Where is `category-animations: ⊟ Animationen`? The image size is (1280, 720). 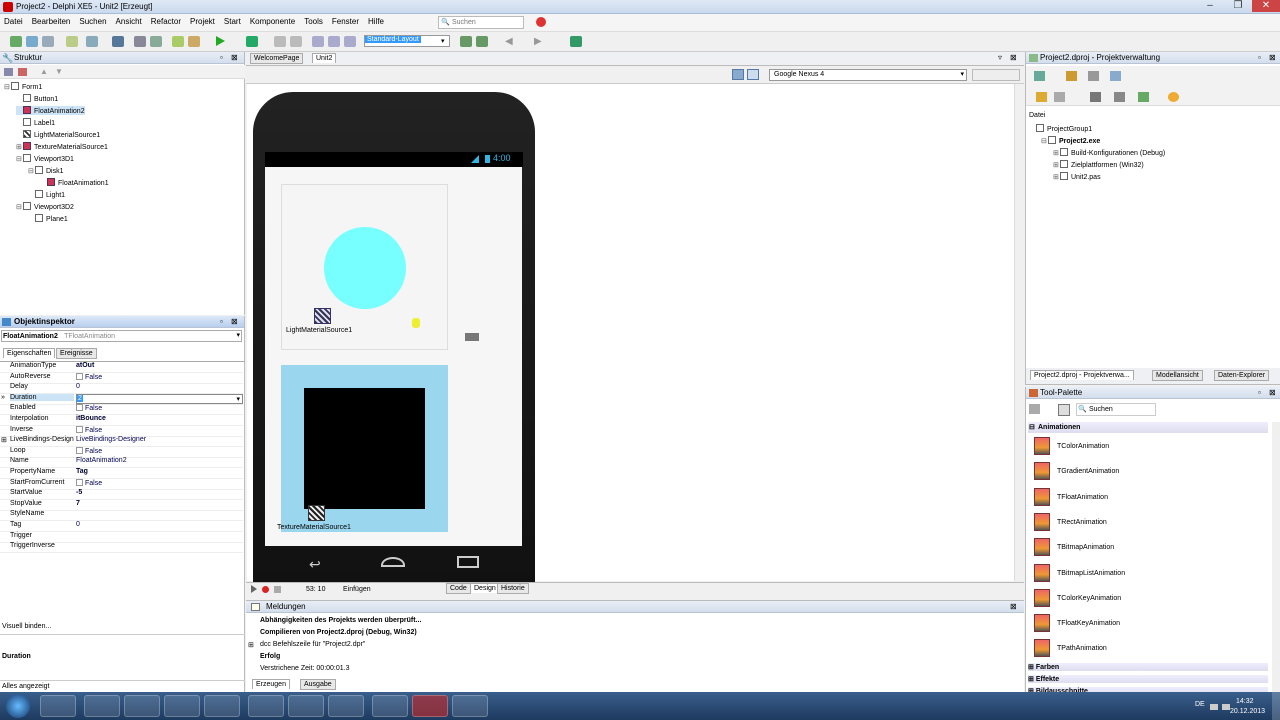 category-animations: ⊟ Animationen is located at coordinates (1148, 427).